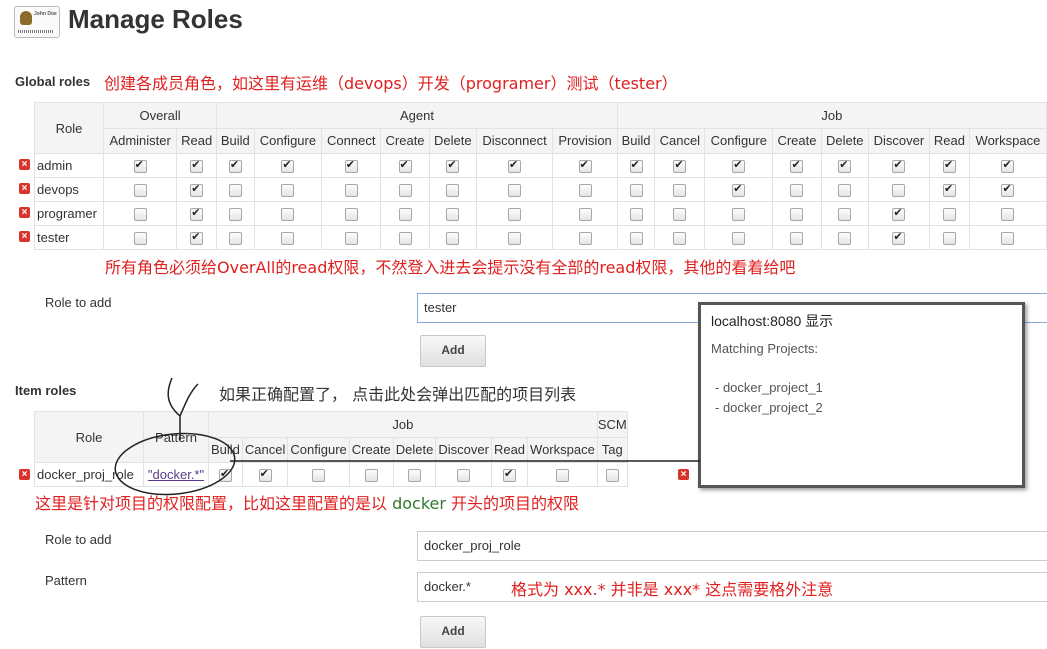  I want to click on item-add-button: Add, so click(453, 632).